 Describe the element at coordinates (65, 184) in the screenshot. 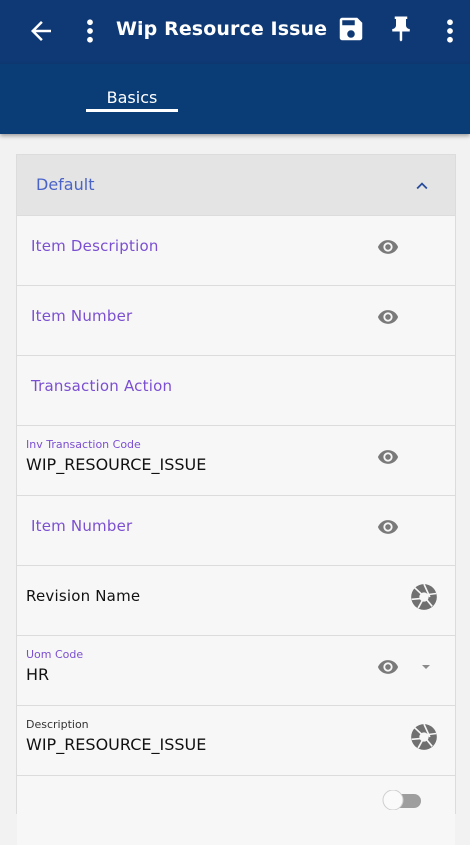

I see `section-label: Default` at that location.